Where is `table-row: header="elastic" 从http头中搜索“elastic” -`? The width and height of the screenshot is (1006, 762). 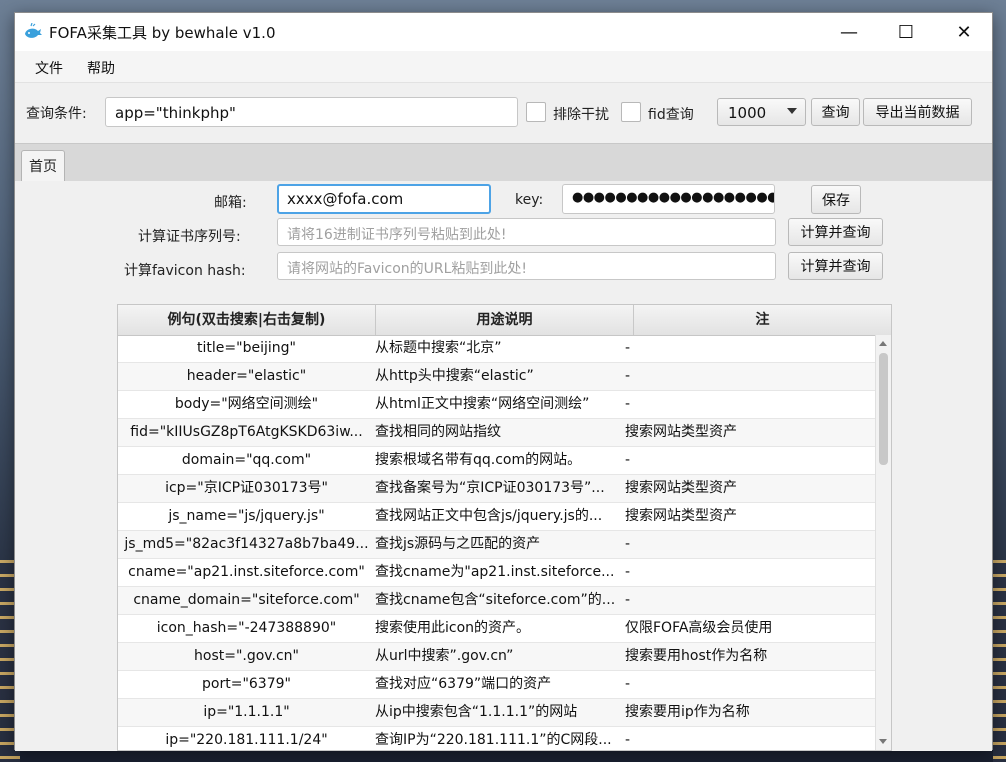
table-row: header="elastic" 从http头中搜索“elastic” - is located at coordinates (497, 377).